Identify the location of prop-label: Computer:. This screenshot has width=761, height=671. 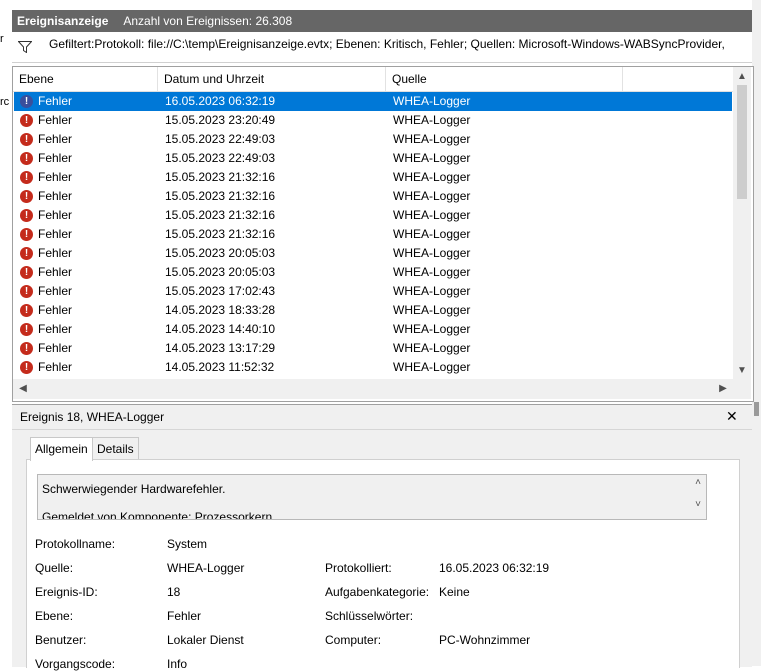
(353, 640).